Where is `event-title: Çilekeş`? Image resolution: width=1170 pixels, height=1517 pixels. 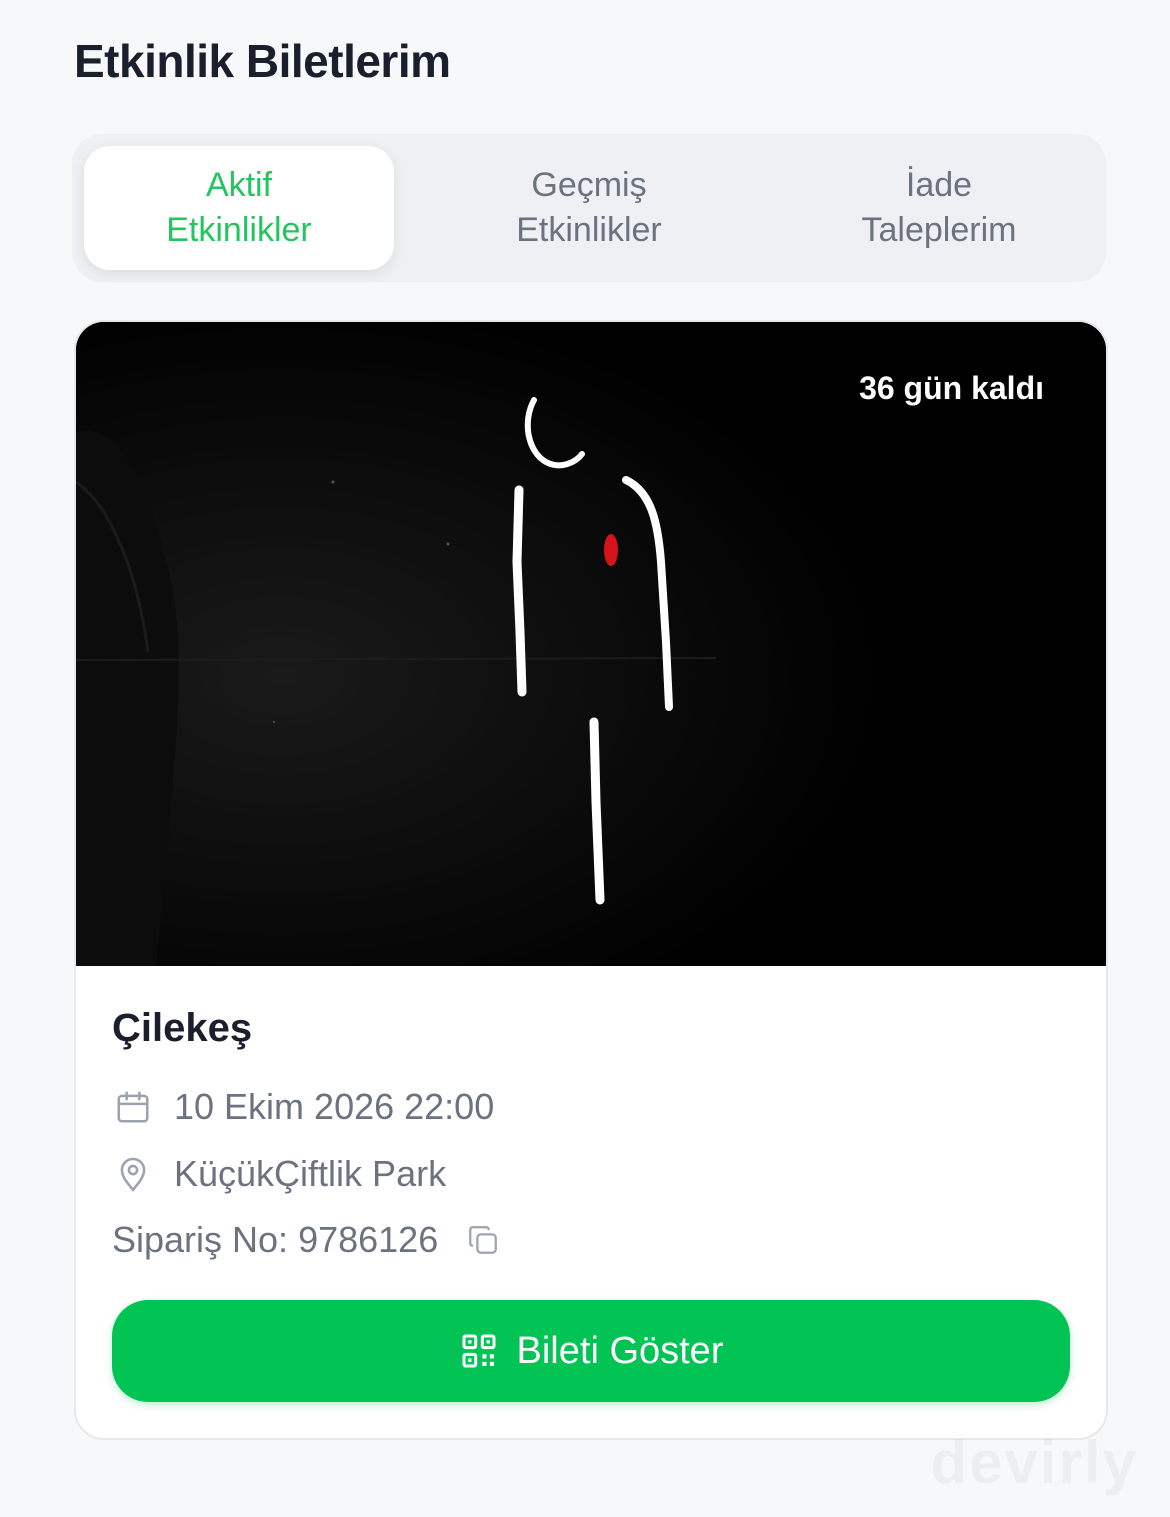 event-title: Çilekeş is located at coordinates (182, 1028).